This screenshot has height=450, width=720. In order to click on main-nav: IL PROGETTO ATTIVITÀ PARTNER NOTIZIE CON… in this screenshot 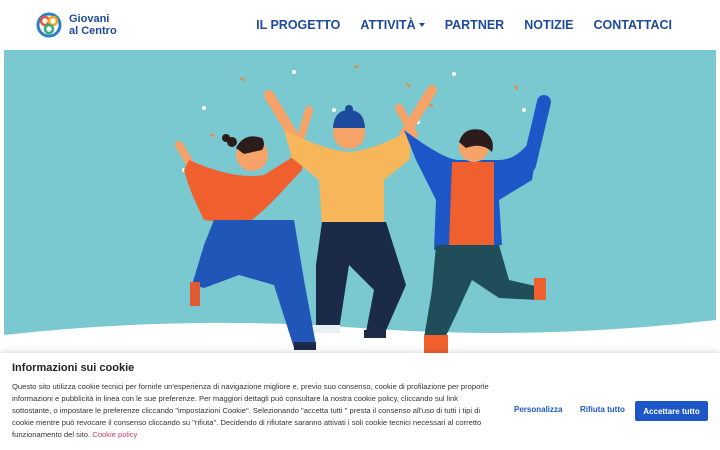, I will do `click(454, 25)`.